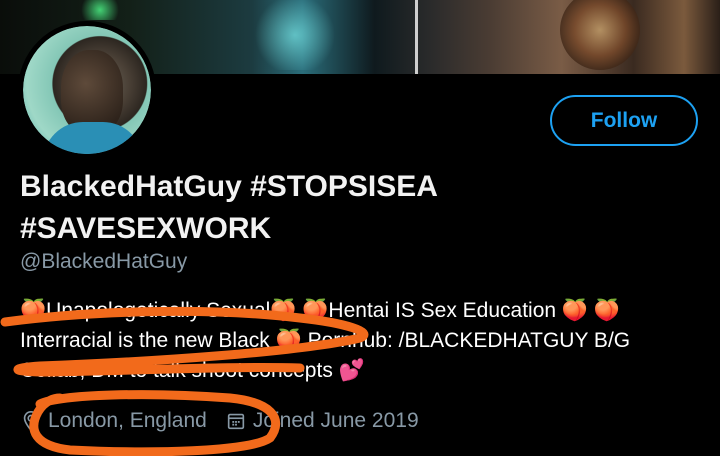 This screenshot has height=456, width=720. Describe the element at coordinates (624, 120) in the screenshot. I see `follow-button: Follow` at that location.